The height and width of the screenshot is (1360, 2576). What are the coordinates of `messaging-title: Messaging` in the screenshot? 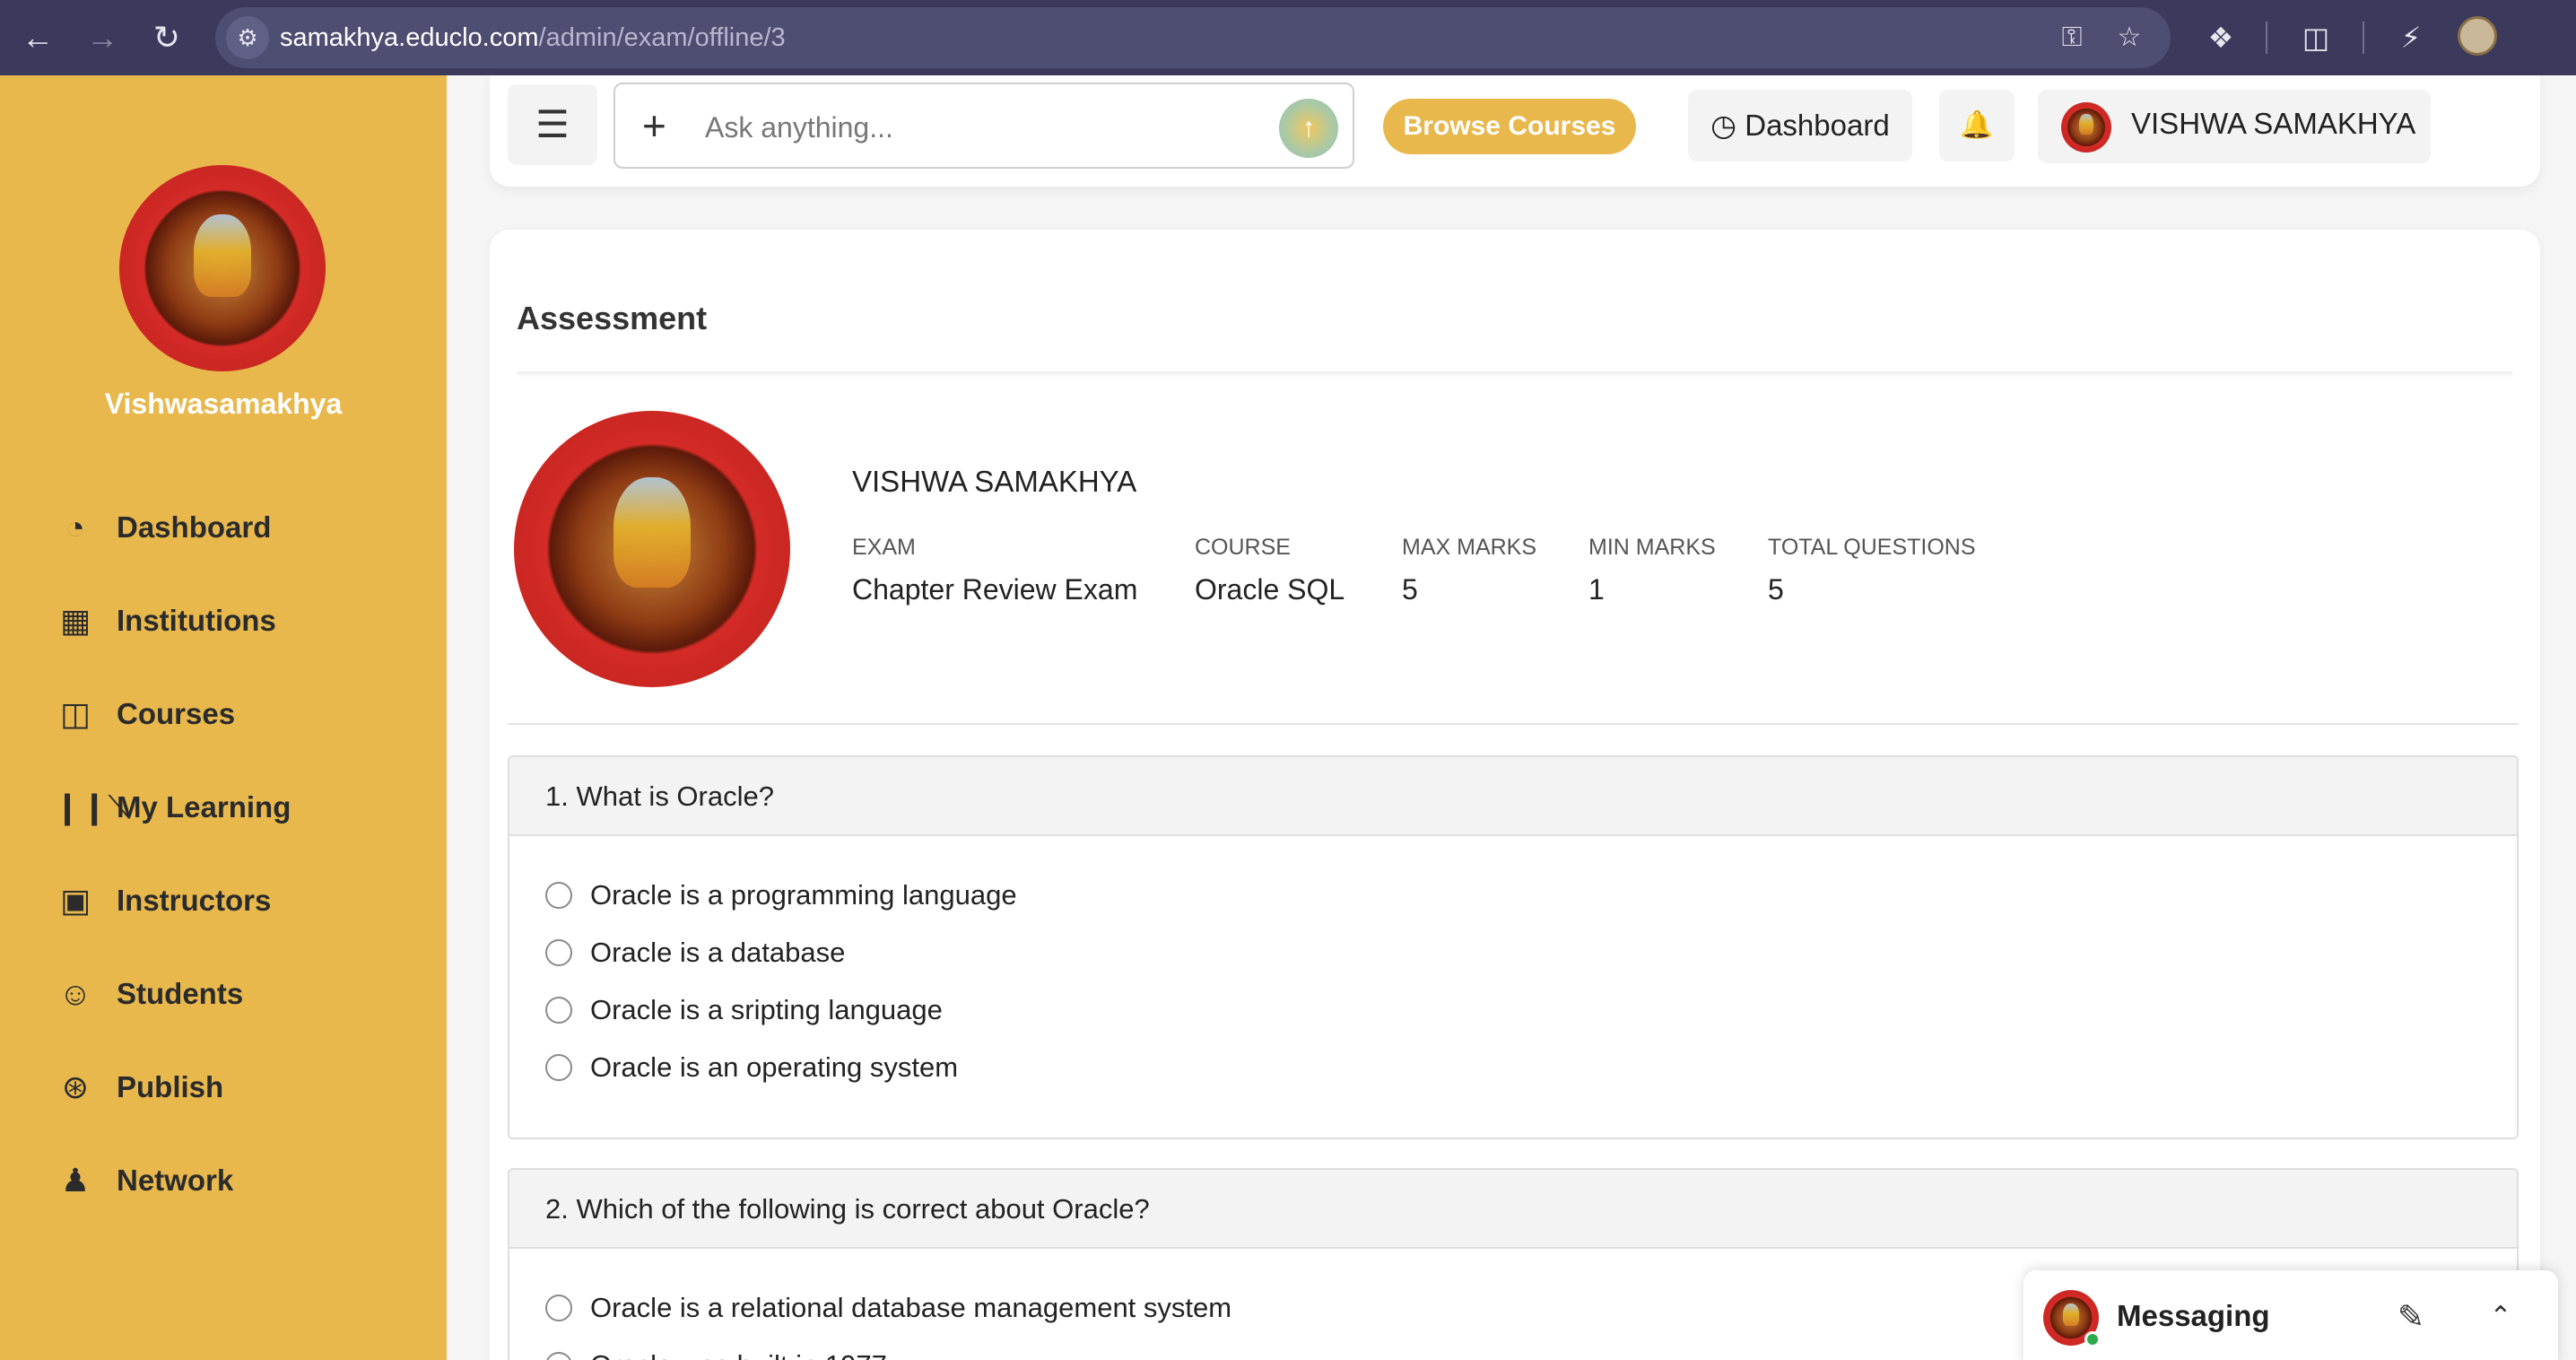 It's located at (2193, 1315).